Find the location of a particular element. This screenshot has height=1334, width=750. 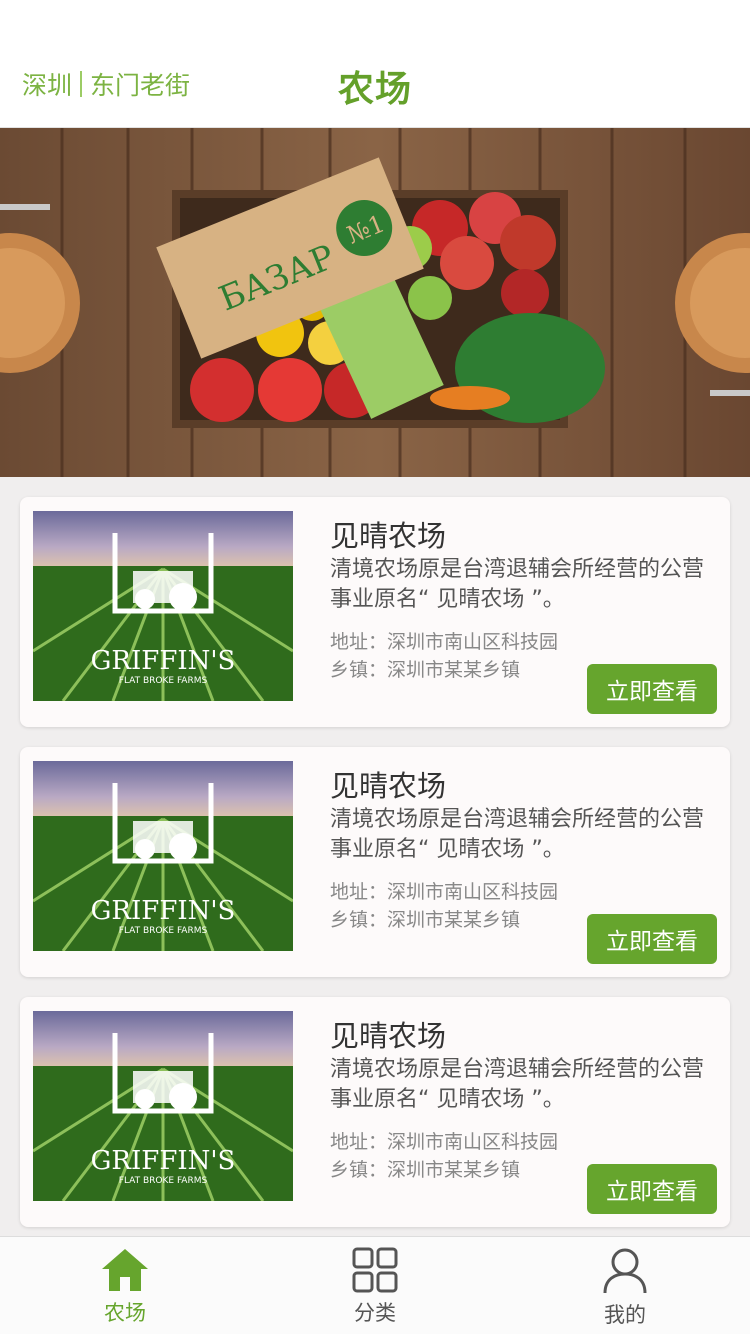

tab-category: 分类 is located at coordinates (375, 1285).